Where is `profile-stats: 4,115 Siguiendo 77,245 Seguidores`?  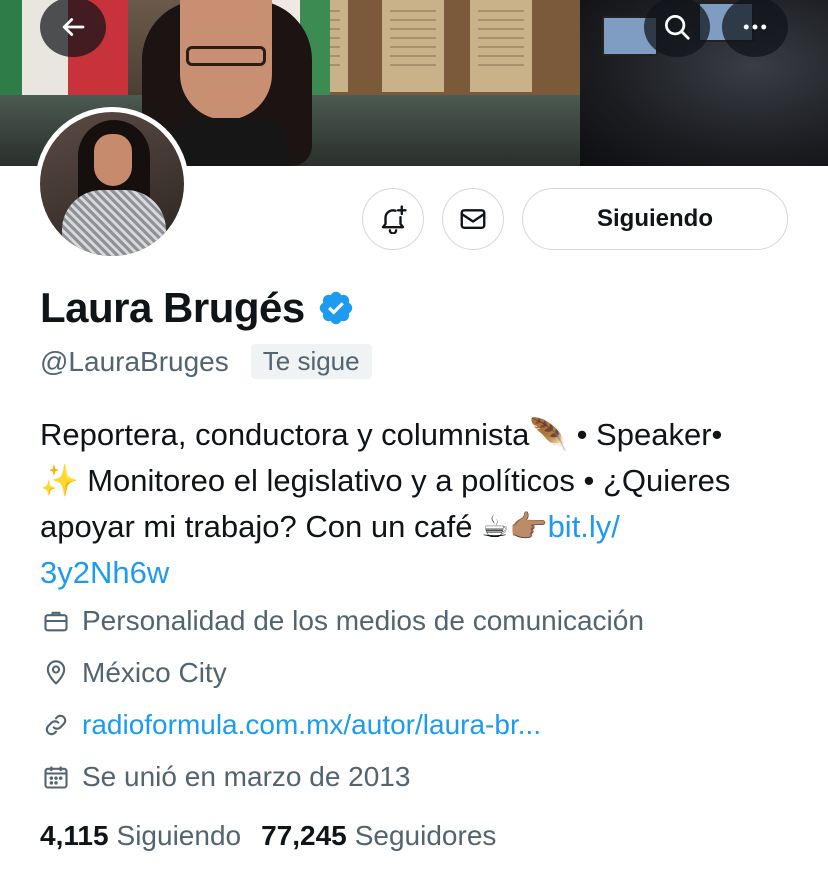
profile-stats: 4,115 Siguiendo 77,245 Seguidores is located at coordinates (278, 836).